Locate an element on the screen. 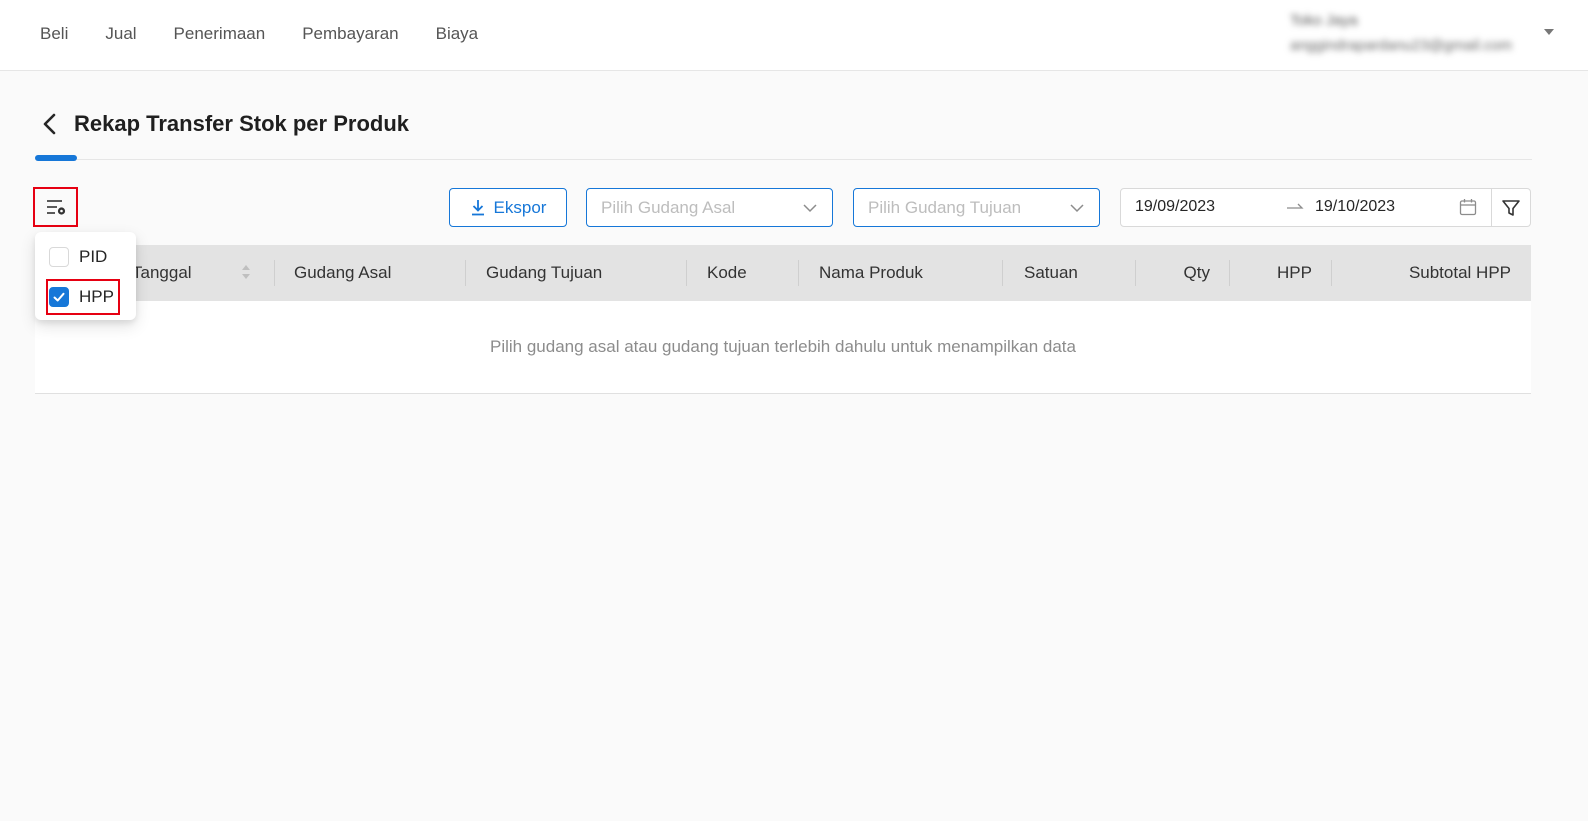 The width and height of the screenshot is (1588, 821). destination-warehouse-placeholder: Pilih Gudang Tujuan is located at coordinates (945, 207).